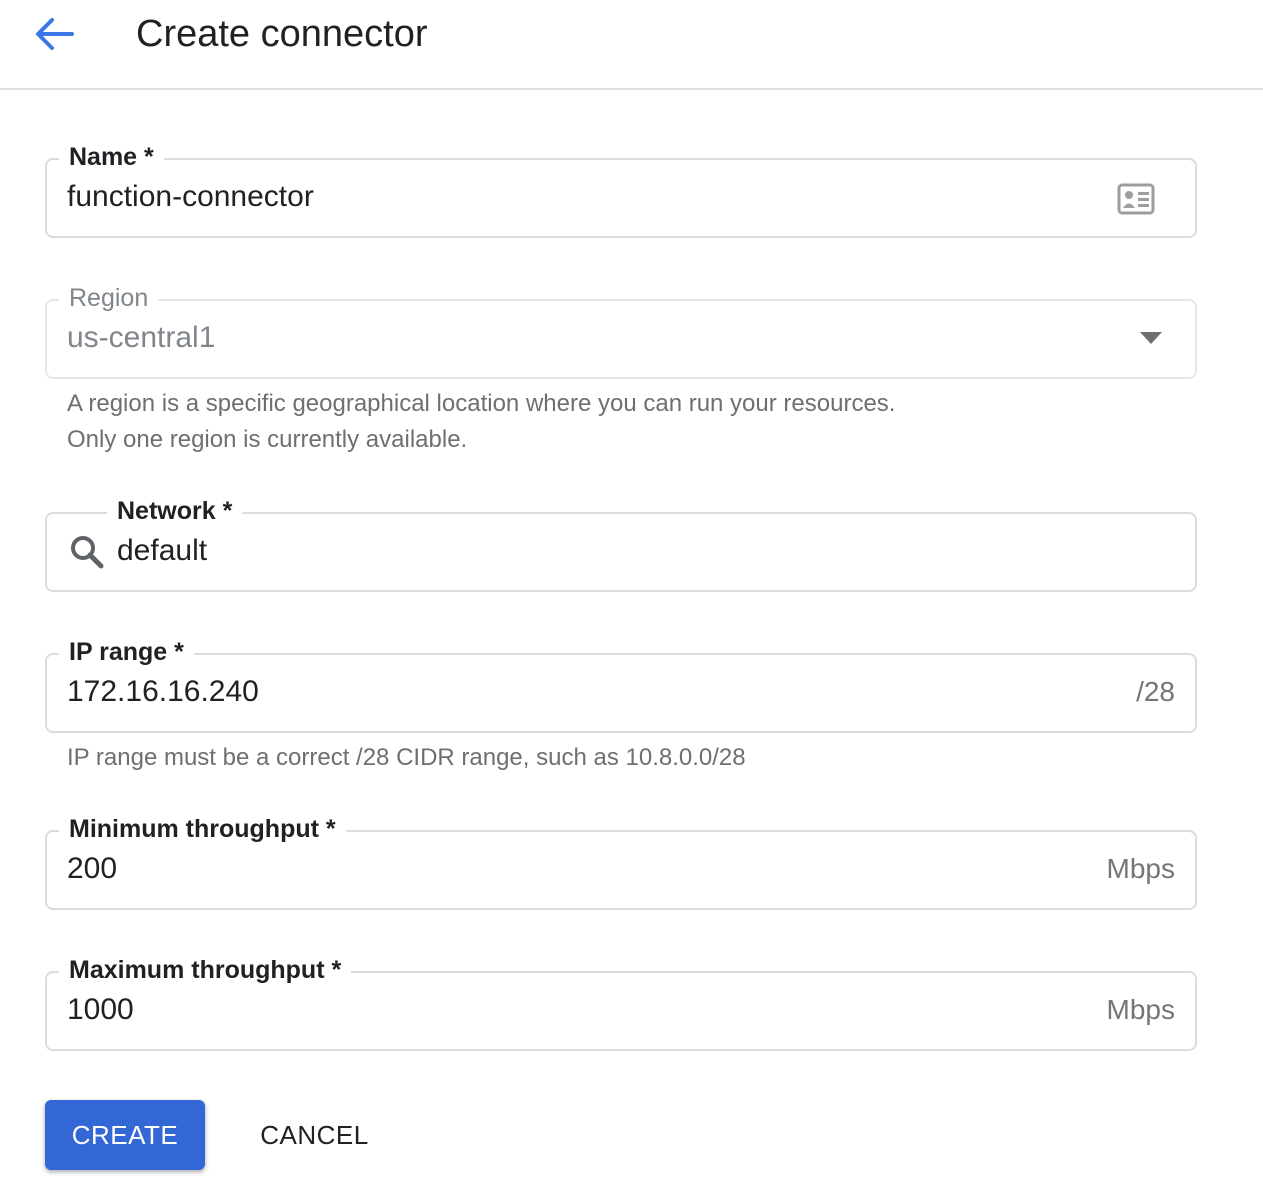 The width and height of the screenshot is (1263, 1197). I want to click on ip-range-field: IP range * 172.16.16.240 /28, so click(621, 684).